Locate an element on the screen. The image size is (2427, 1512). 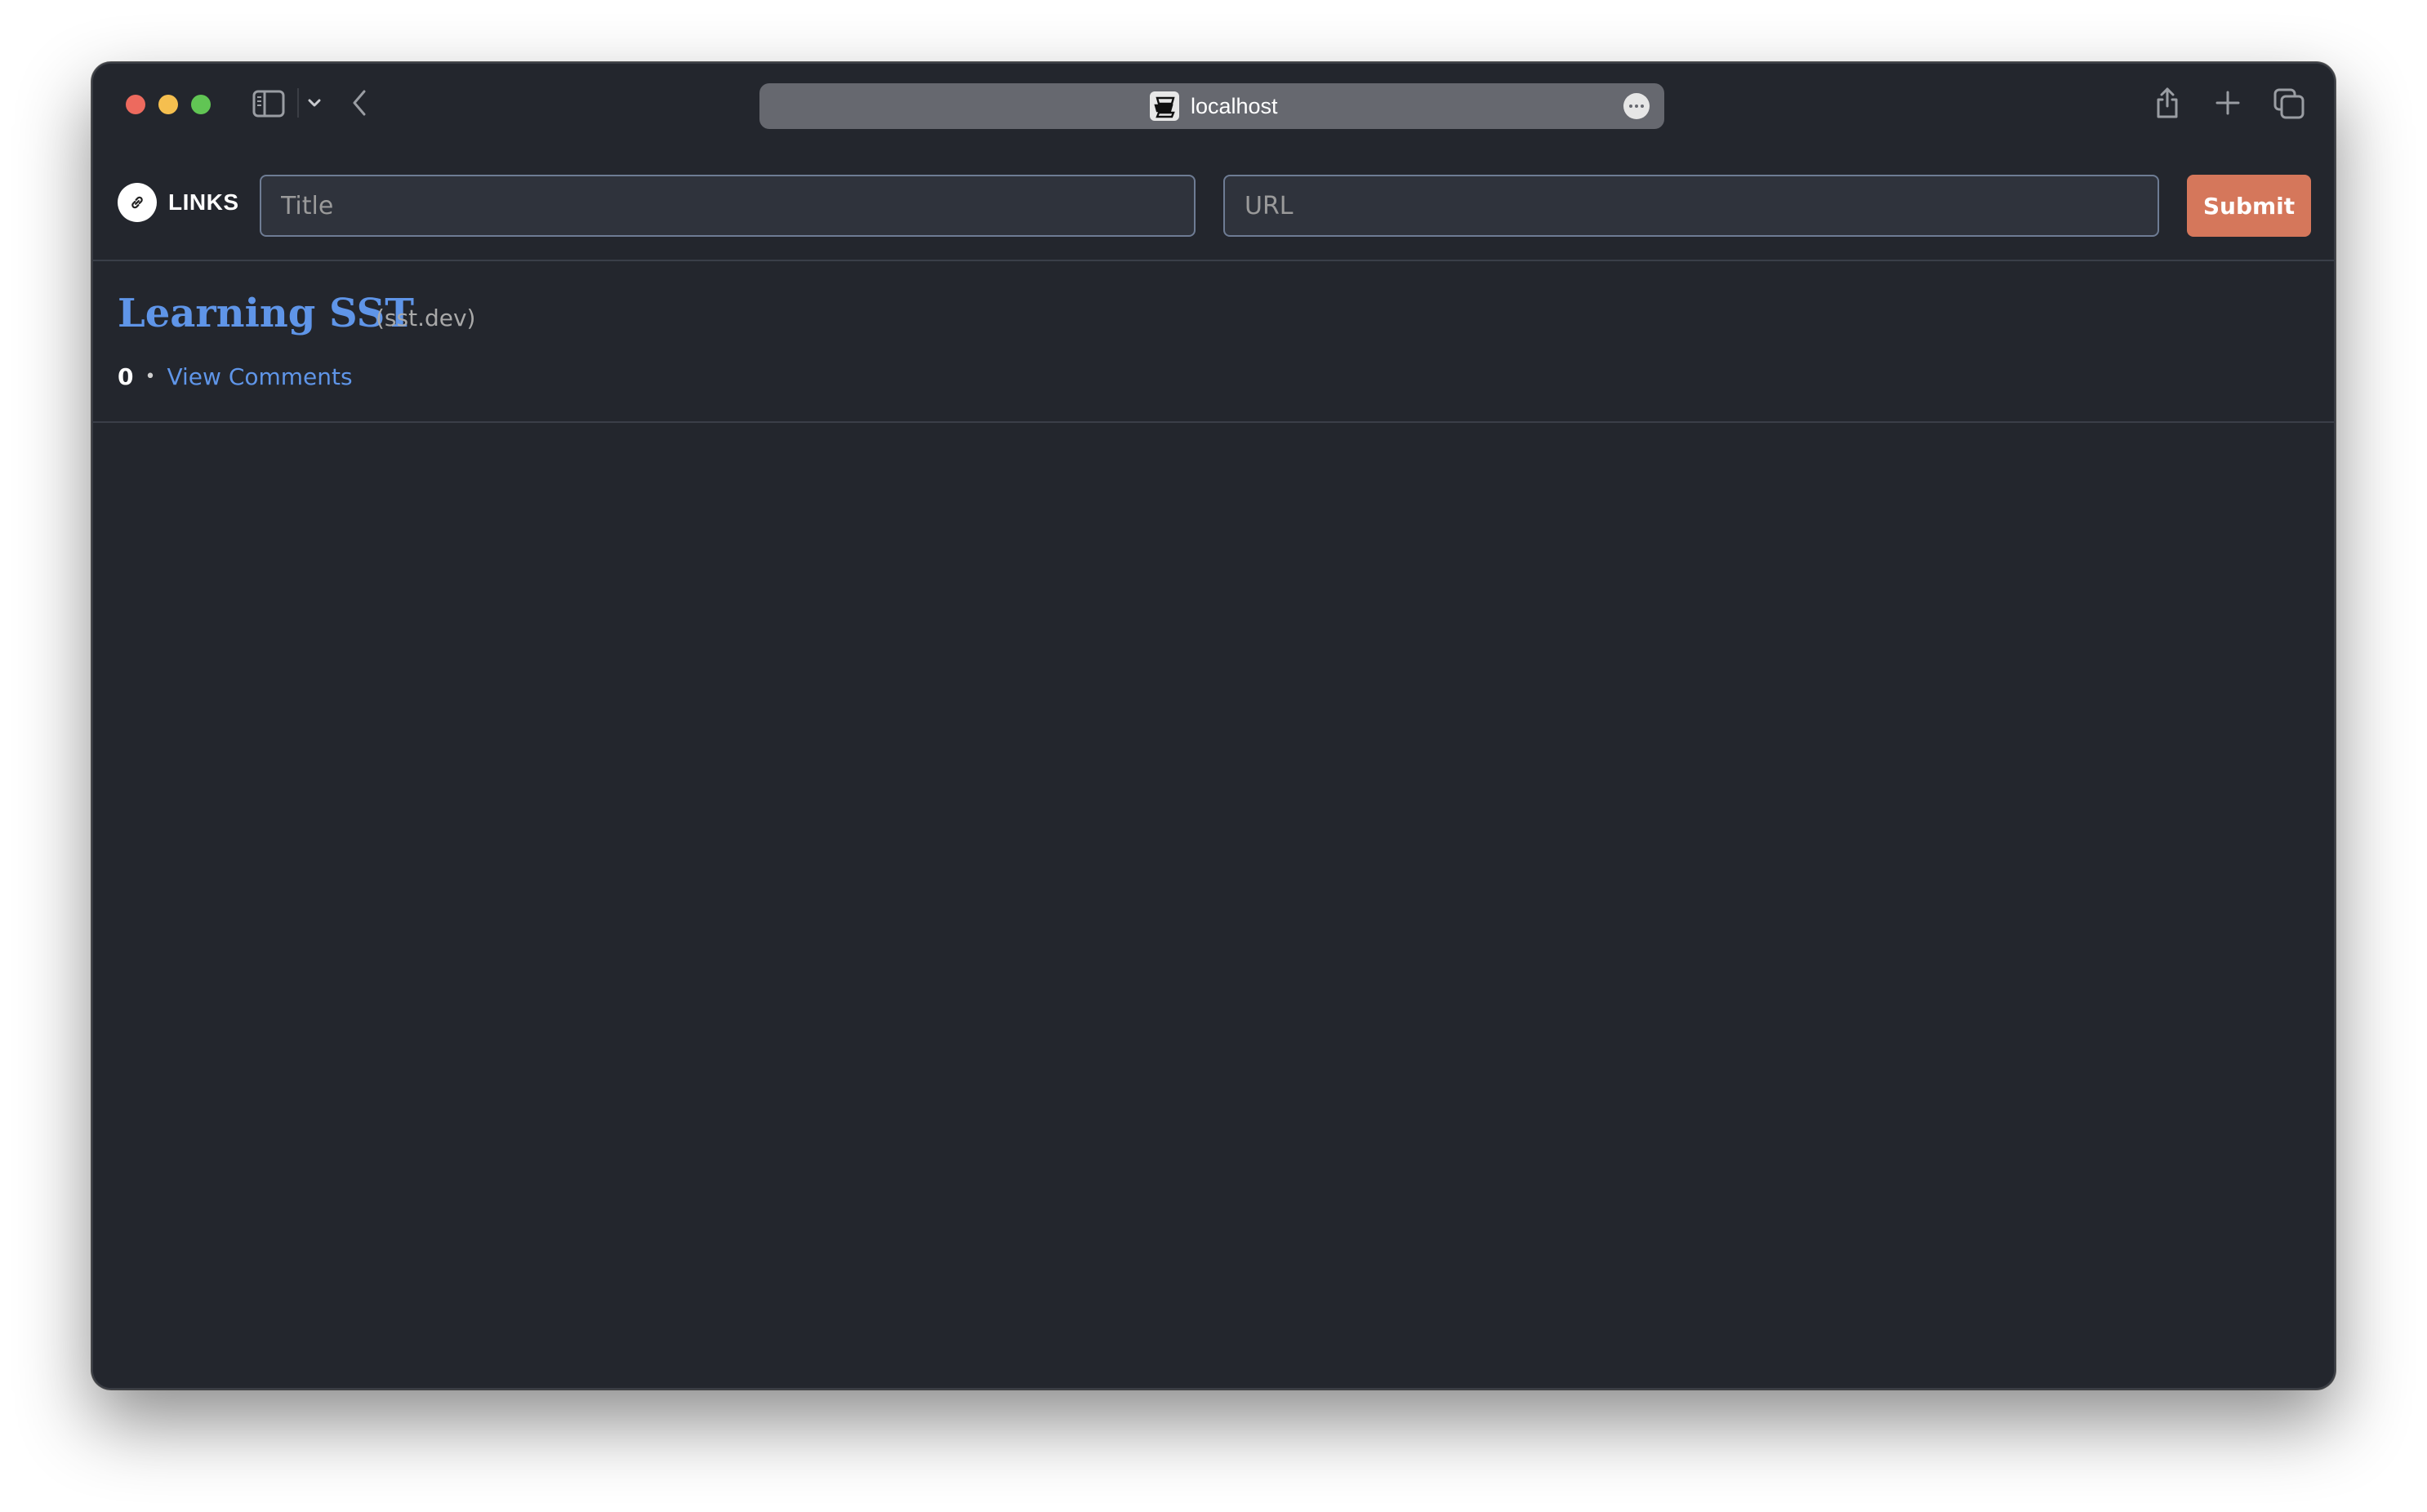
plus-icon is located at coordinates (2228, 103).